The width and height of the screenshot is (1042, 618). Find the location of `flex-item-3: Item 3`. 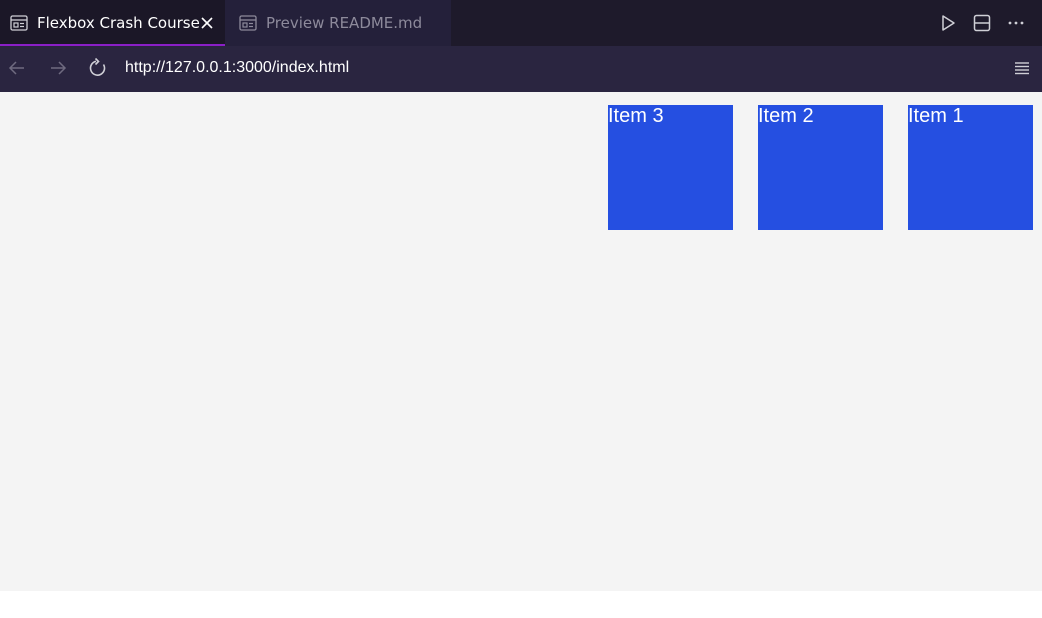

flex-item-3: Item 3 is located at coordinates (670, 167).